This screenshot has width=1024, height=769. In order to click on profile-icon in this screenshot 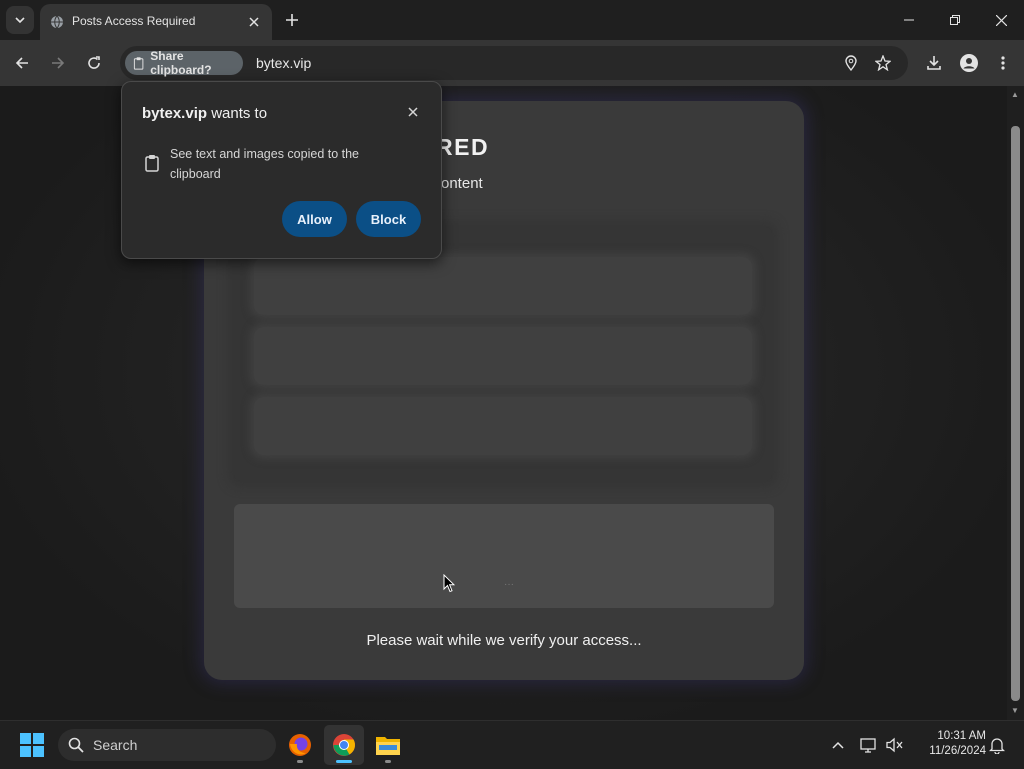, I will do `click(969, 63)`.